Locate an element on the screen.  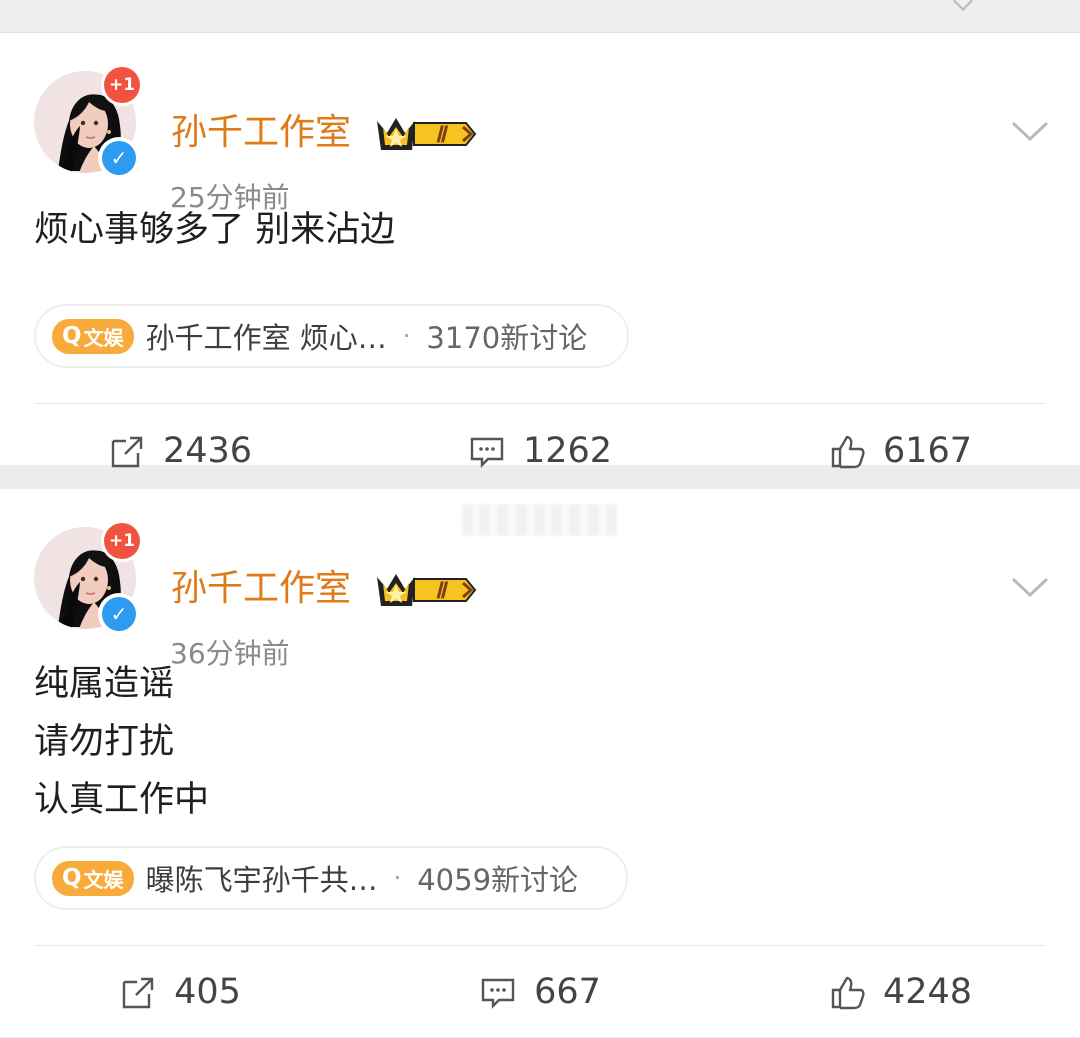
comment-button: 667 is located at coordinates (540, 992).